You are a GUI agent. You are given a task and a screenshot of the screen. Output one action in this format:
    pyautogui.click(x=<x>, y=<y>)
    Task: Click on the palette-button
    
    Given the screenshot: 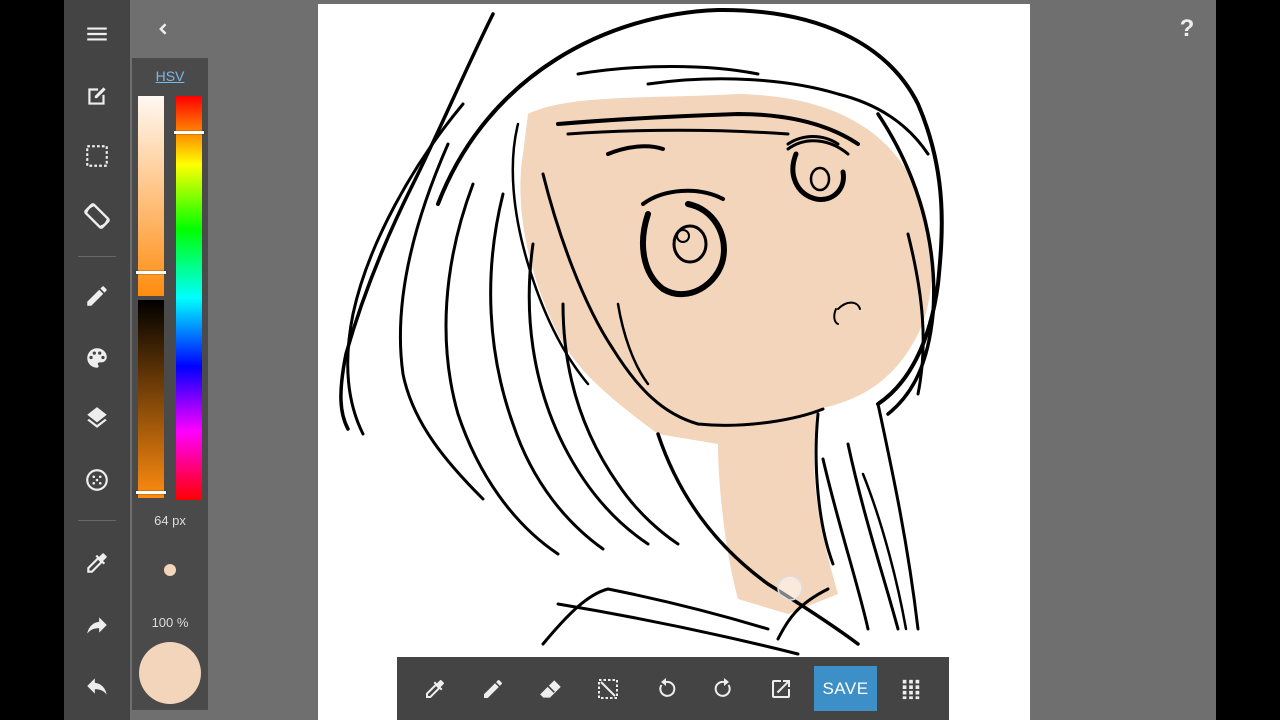 What is the action you would take?
    pyautogui.click(x=97, y=358)
    